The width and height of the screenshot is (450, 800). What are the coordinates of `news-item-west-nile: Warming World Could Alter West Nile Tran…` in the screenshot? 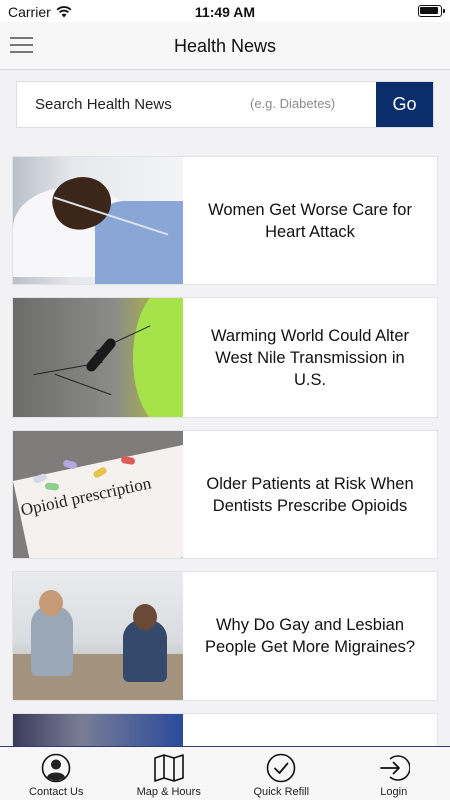 It's located at (225, 357).